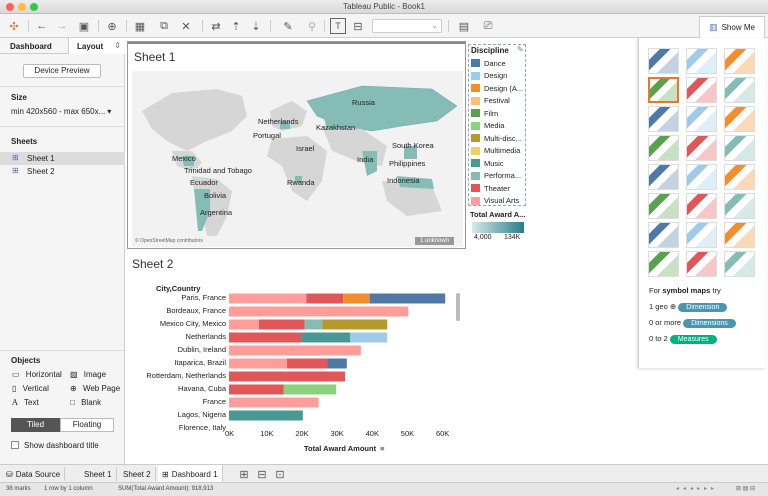 Image resolution: width=768 pixels, height=496 pixels. Describe the element at coordinates (31, 46) in the screenshot. I see `tab-dashboard: Dashboard` at that location.